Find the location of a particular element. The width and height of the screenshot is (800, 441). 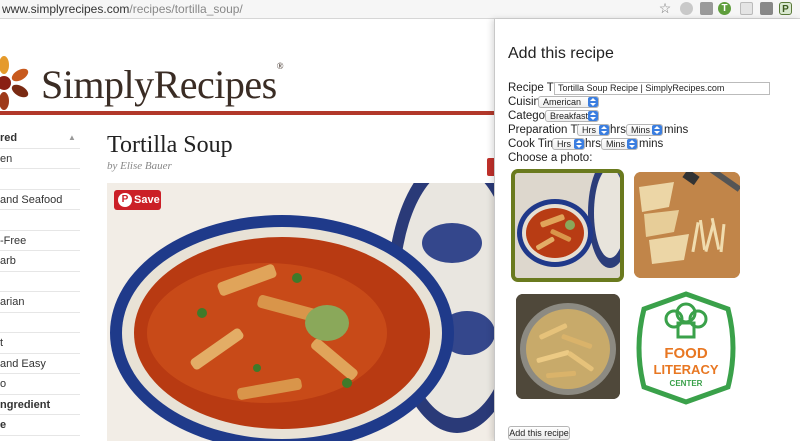

sidebar-item-label: and Easy is located at coordinates (23, 363).